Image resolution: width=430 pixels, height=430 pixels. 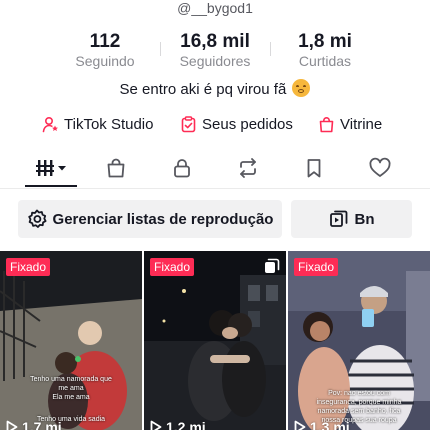 I want to click on view-count: 1,7 mi, so click(x=34, y=424).